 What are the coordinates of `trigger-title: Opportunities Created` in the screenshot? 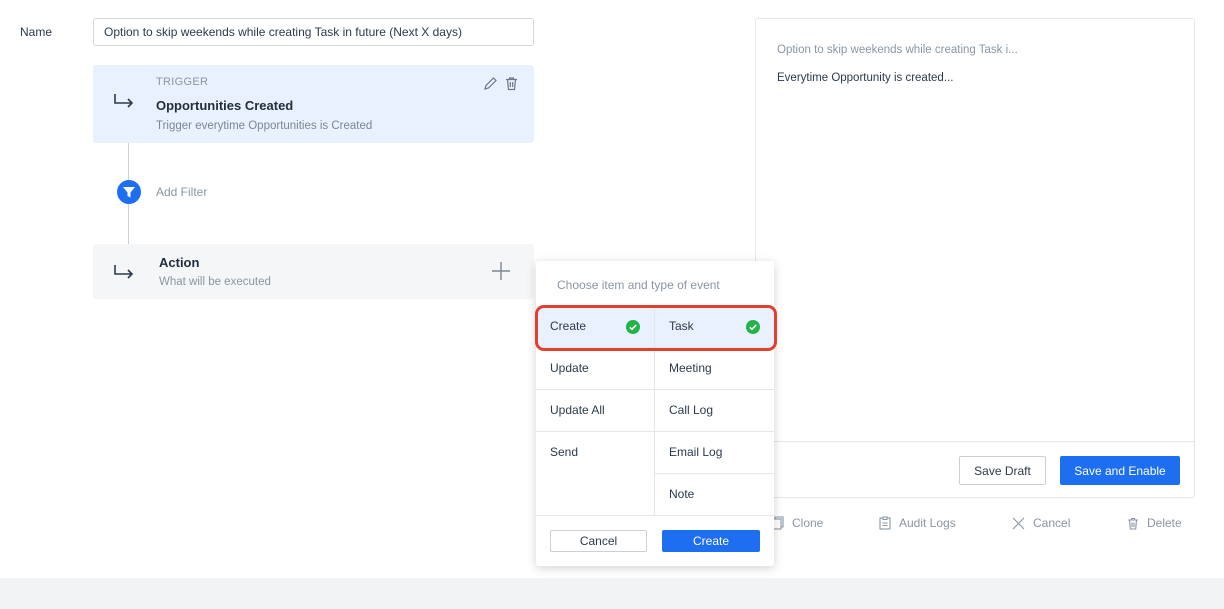 It's located at (225, 105).